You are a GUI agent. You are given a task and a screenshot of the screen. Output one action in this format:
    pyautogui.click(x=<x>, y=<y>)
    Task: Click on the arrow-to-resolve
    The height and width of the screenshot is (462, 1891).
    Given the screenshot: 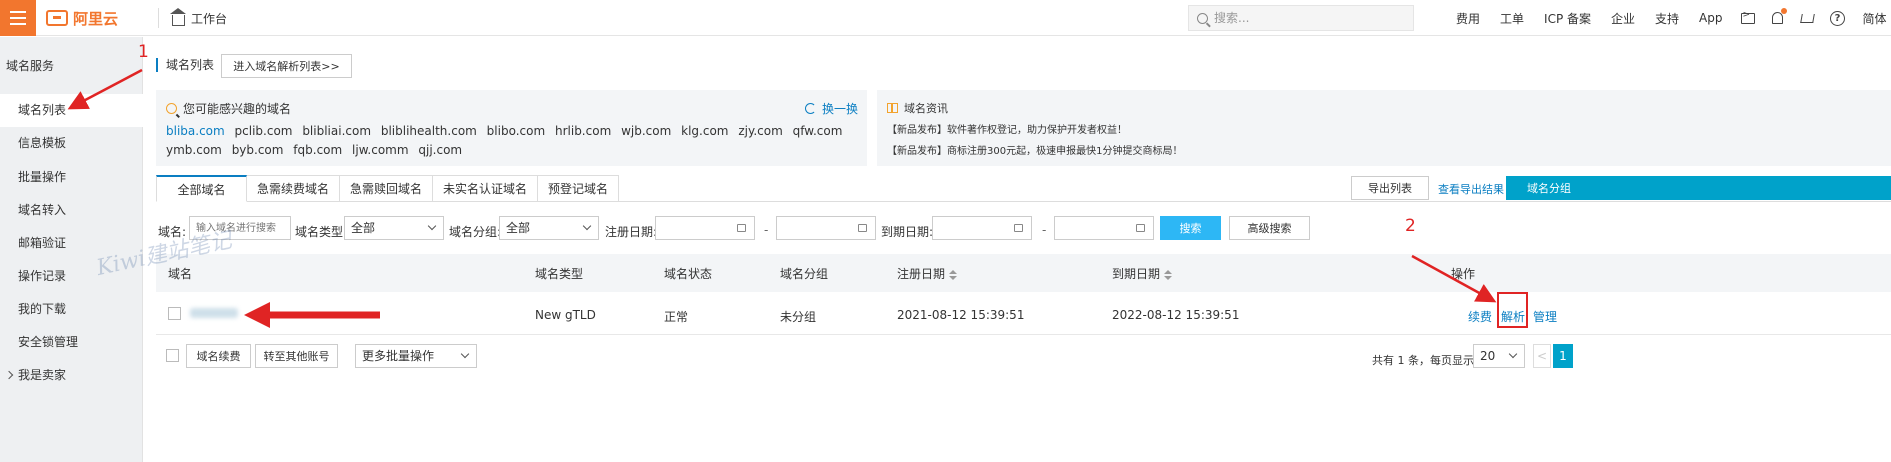 What is the action you would take?
    pyautogui.click(x=1454, y=278)
    